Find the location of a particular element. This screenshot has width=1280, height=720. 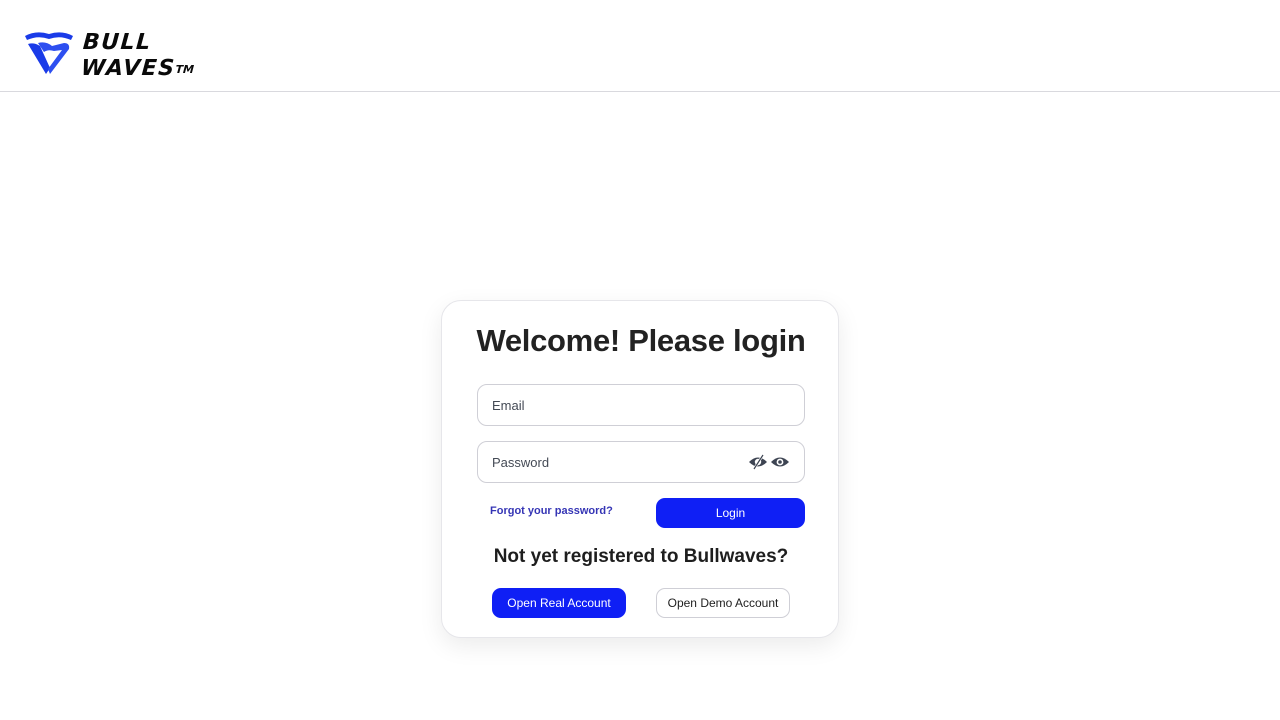

forgot-password-link: Forgot your password? is located at coordinates (551, 511).